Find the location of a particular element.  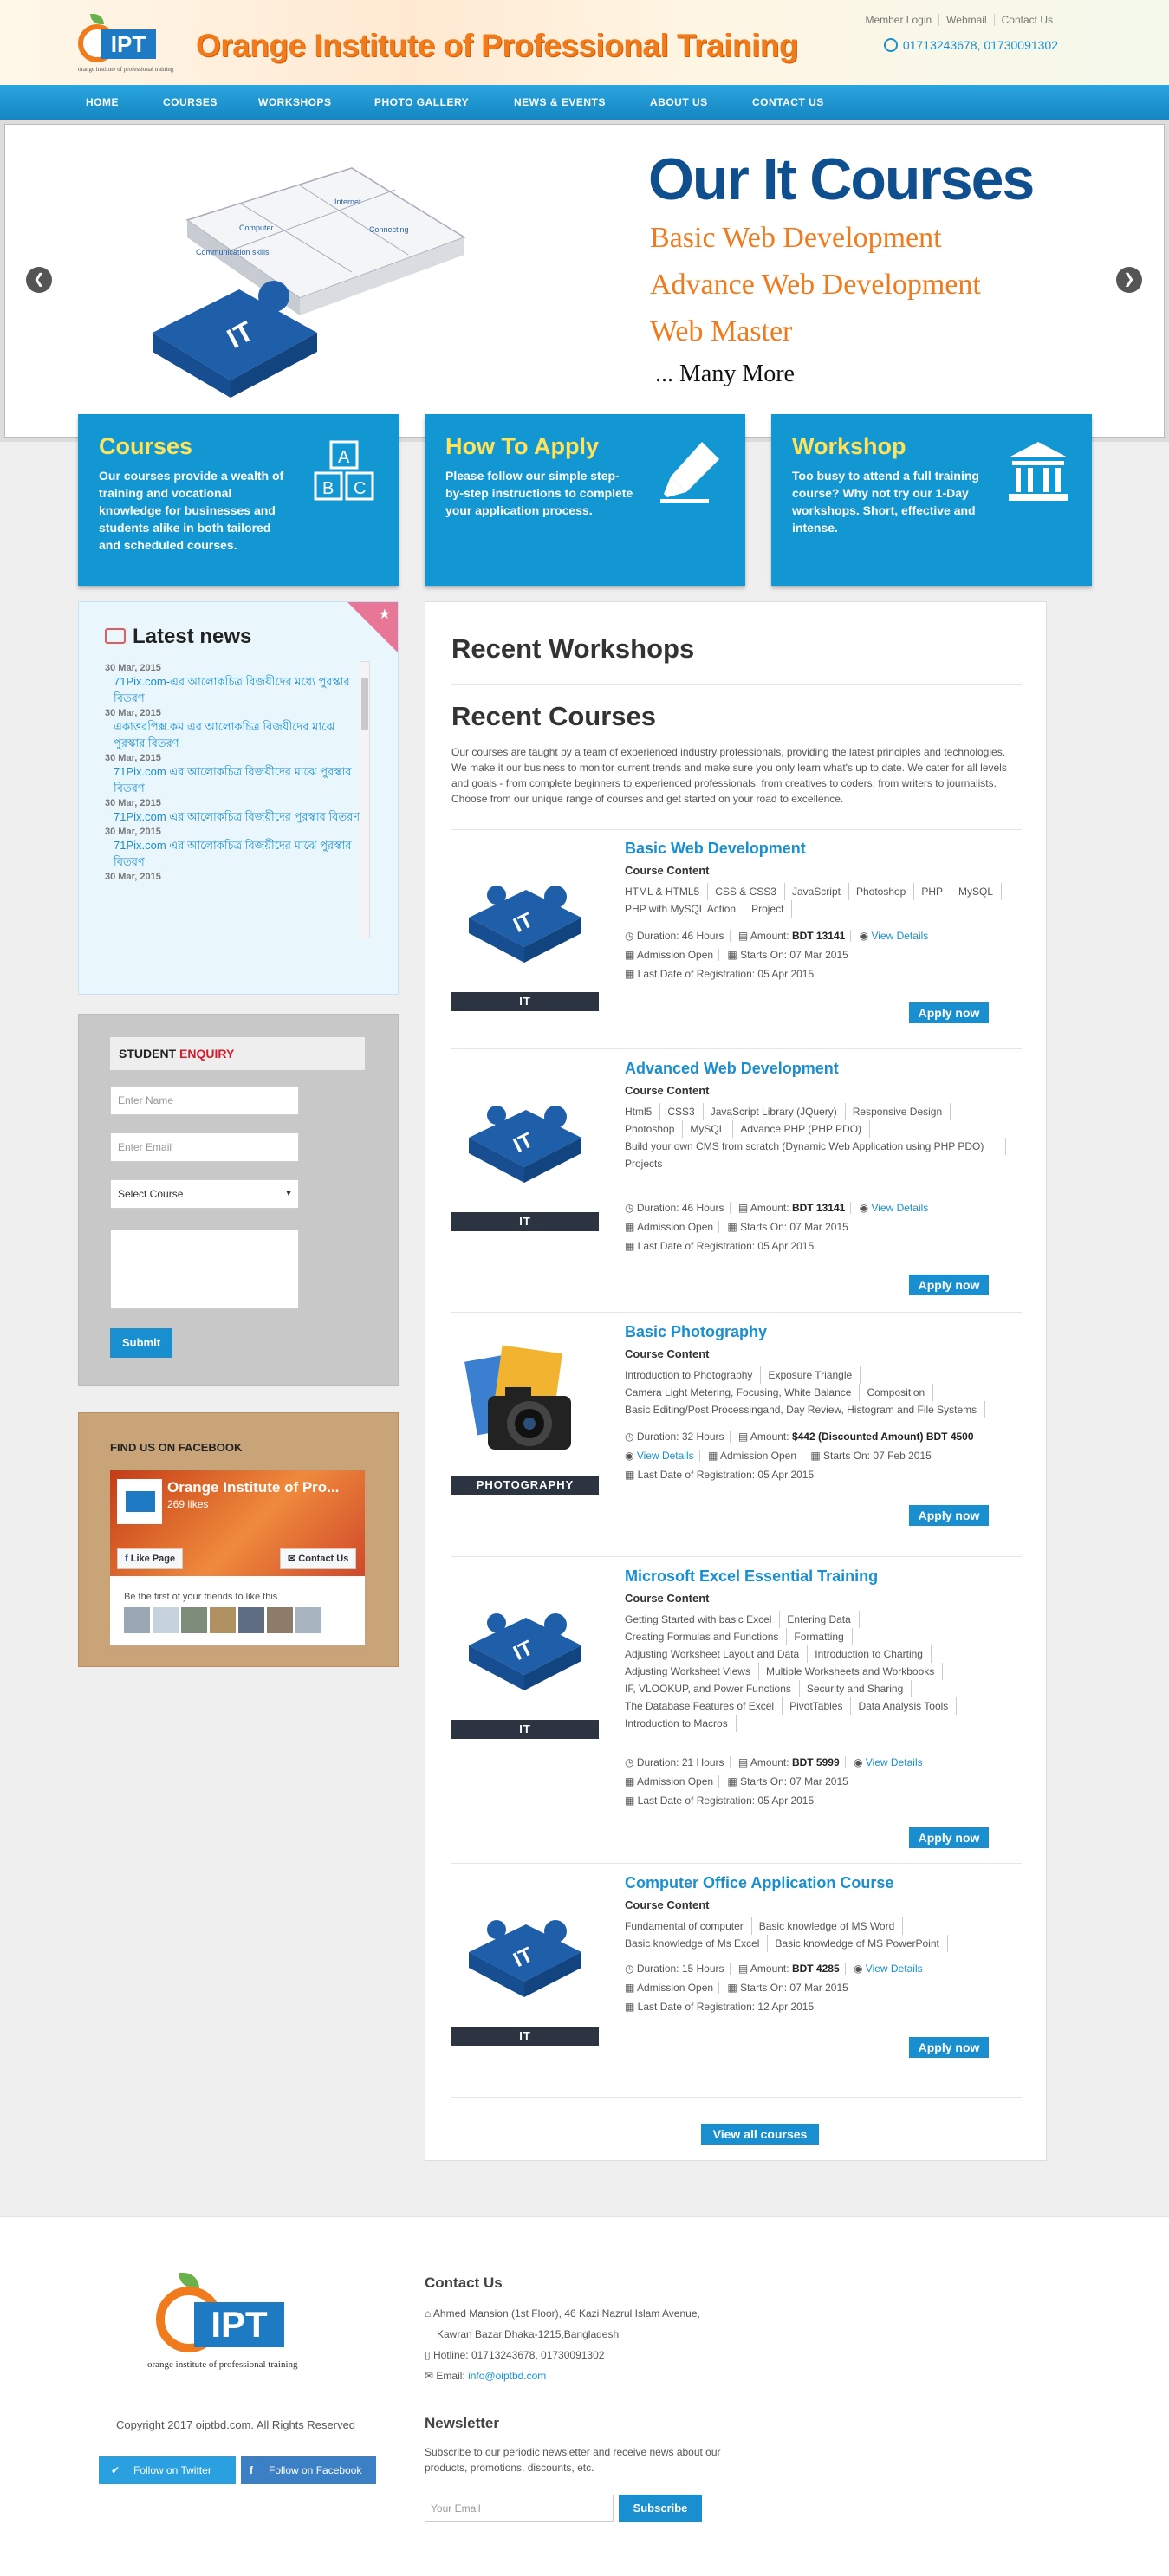

scrollbar-thumb is located at coordinates (364, 704).